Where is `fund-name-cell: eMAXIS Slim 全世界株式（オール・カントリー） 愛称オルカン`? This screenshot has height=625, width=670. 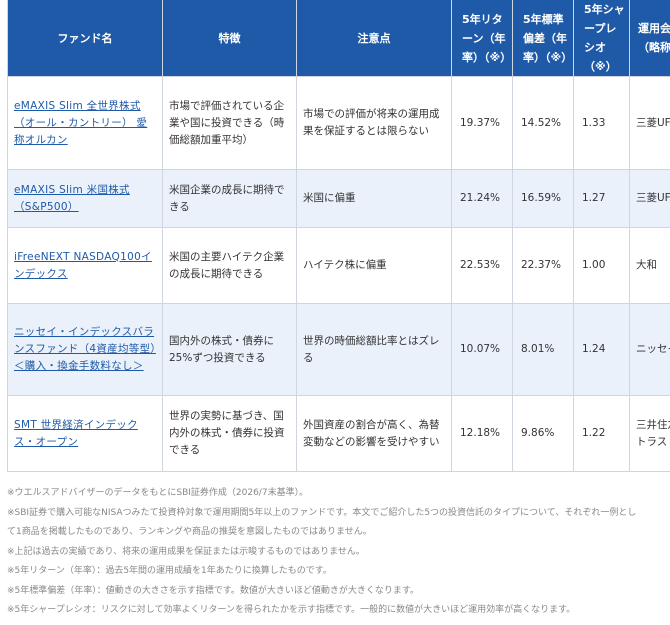 fund-name-cell: eMAXIS Slim 全世界株式（オール・カントリー） 愛称オルカン is located at coordinates (85, 123).